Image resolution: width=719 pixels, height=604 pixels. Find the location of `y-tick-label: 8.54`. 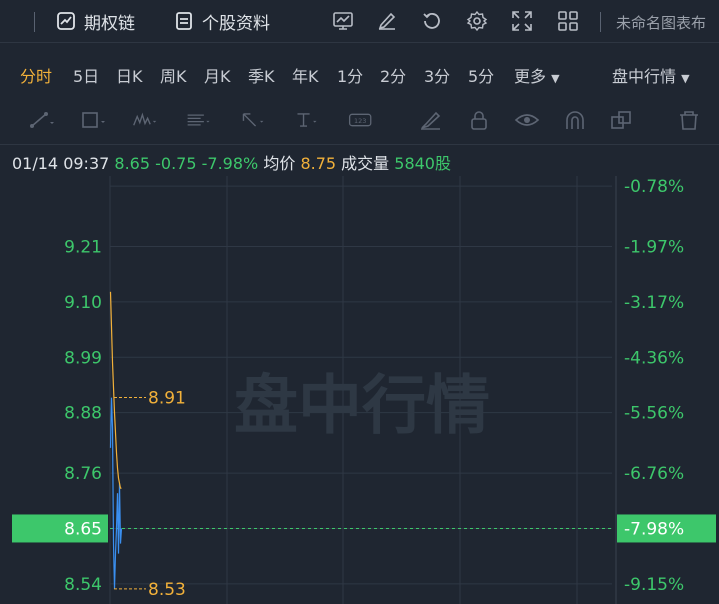

y-tick-label: 8.54 is located at coordinates (83, 585).